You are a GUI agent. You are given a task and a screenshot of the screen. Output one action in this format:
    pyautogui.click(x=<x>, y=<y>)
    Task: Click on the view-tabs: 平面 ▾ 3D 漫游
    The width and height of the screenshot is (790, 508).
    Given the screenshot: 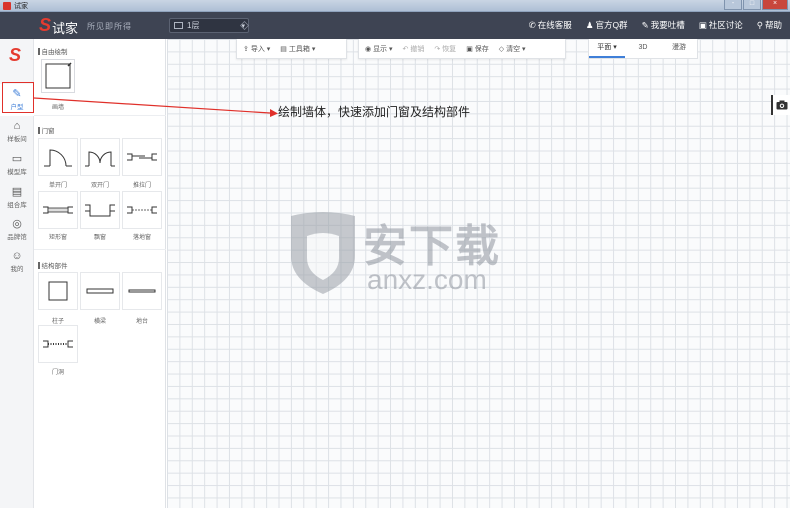 What is the action you would take?
    pyautogui.click(x=643, y=49)
    